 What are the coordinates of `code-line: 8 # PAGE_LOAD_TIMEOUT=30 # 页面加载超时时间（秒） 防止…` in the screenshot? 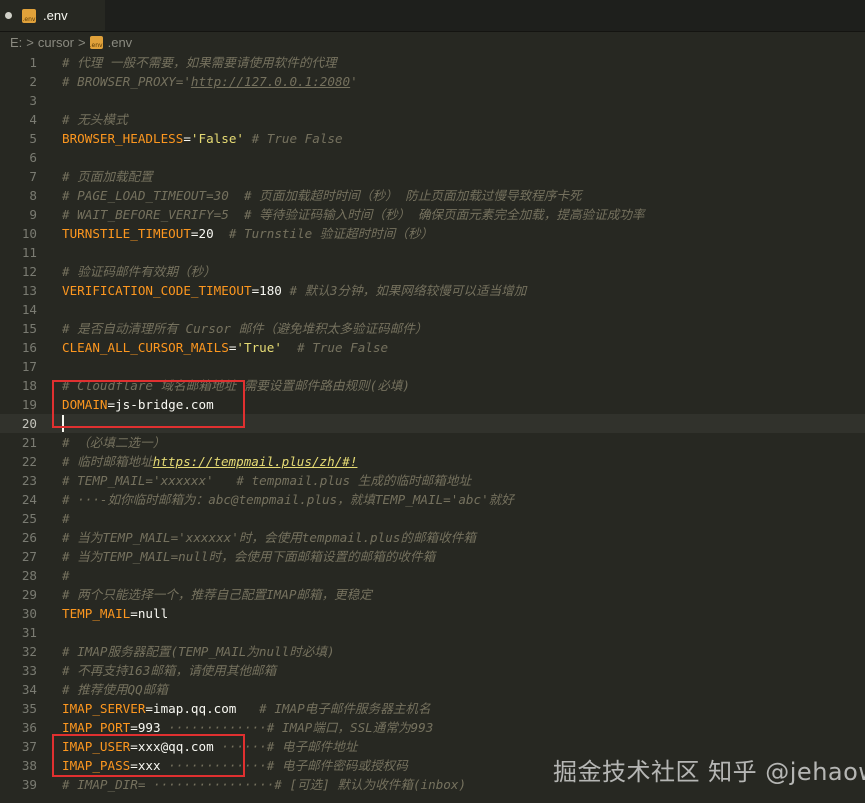 It's located at (432, 195).